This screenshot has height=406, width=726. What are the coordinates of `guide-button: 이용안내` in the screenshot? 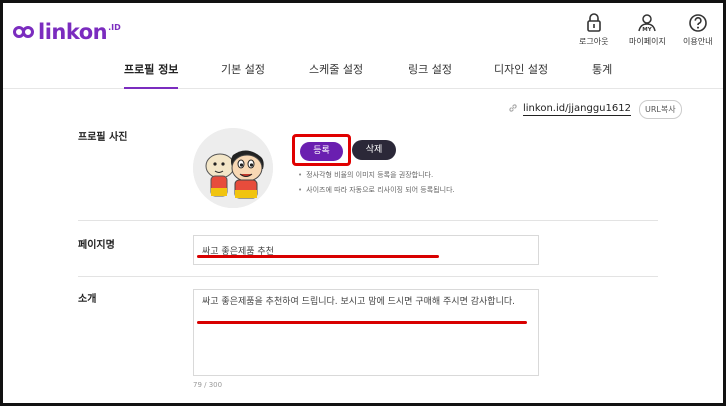 It's located at (697, 29).